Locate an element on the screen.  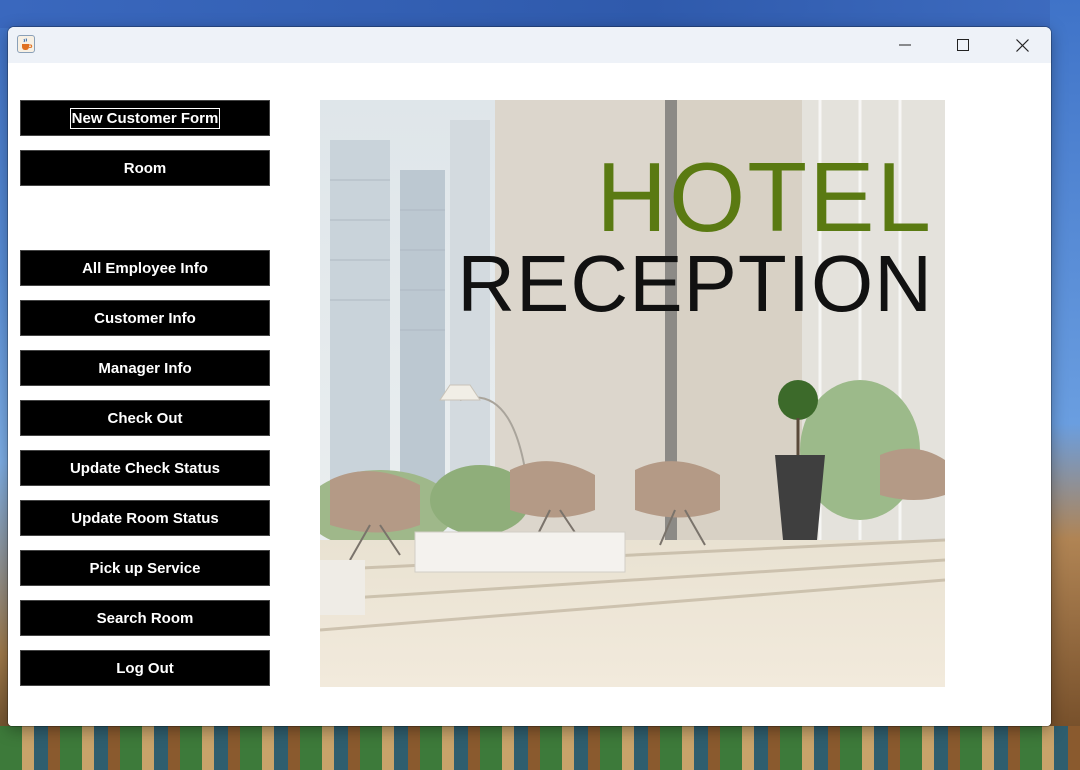
log-out-label: Log Out is located at coordinates (145, 668).